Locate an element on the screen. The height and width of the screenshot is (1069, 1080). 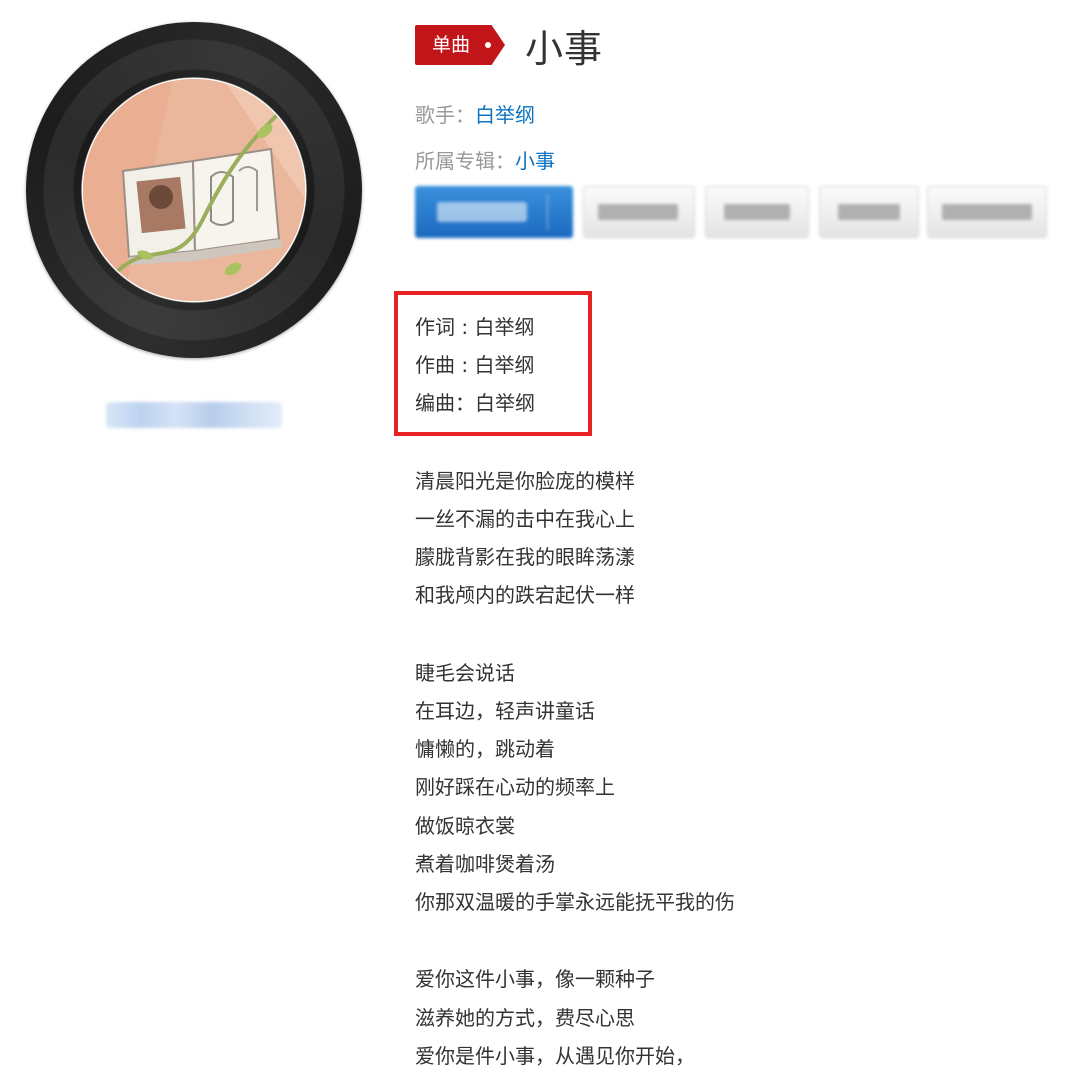
share-button-redacted is located at coordinates (757, 212).